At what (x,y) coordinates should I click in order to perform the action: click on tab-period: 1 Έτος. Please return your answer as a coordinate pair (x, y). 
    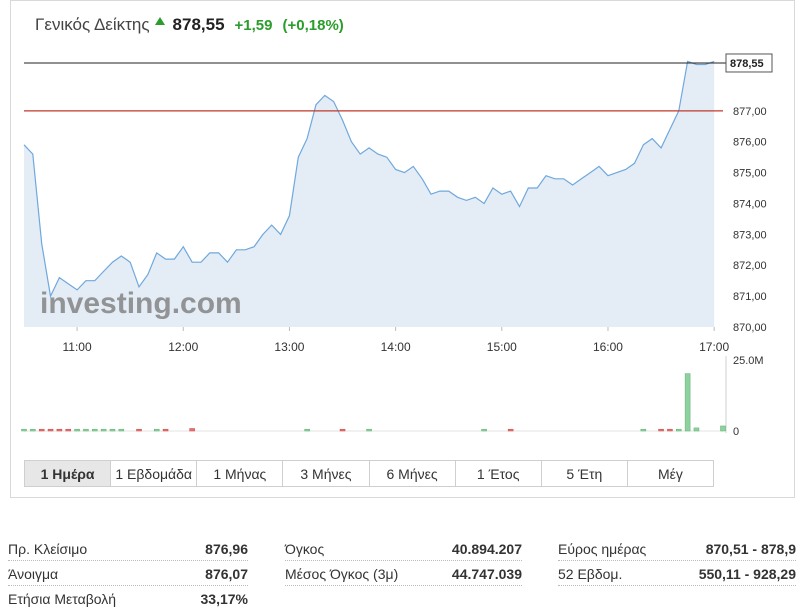
    Looking at the image, I should click on (498, 473).